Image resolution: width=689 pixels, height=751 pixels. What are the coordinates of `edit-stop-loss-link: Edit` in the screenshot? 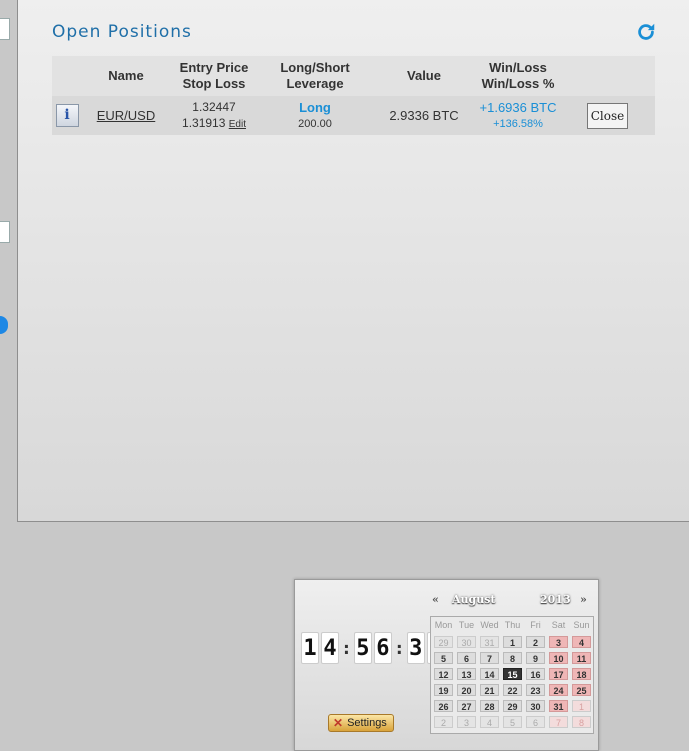 It's located at (237, 124).